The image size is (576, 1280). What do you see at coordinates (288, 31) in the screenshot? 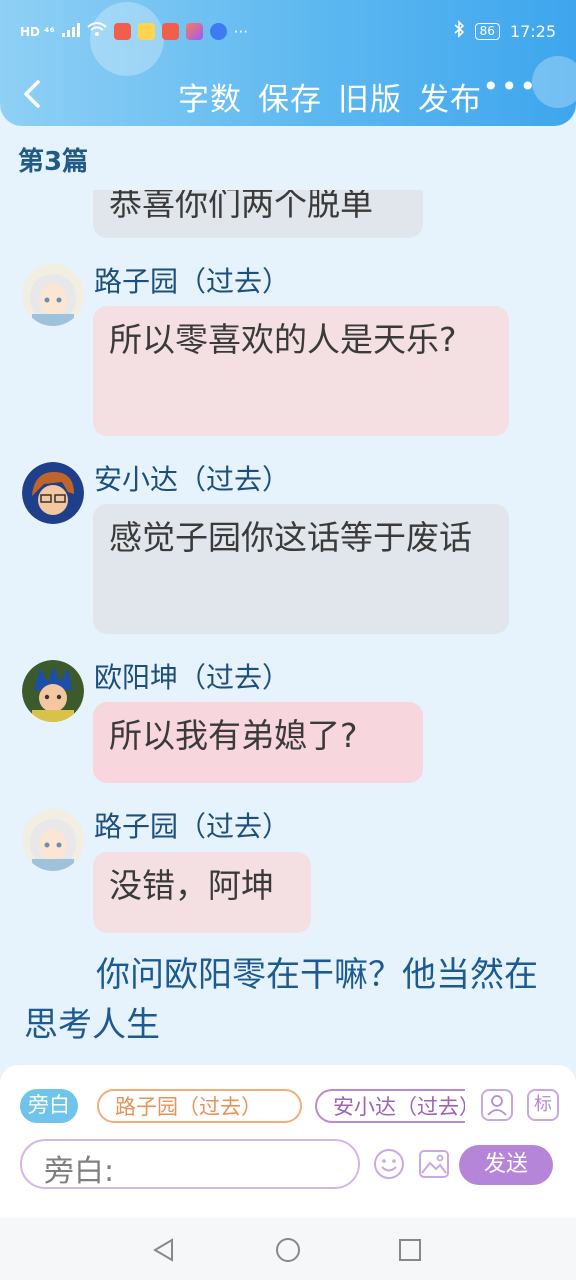
I see `status-bar: HD ⁴⁶ ··· 86 17:25` at bounding box center [288, 31].